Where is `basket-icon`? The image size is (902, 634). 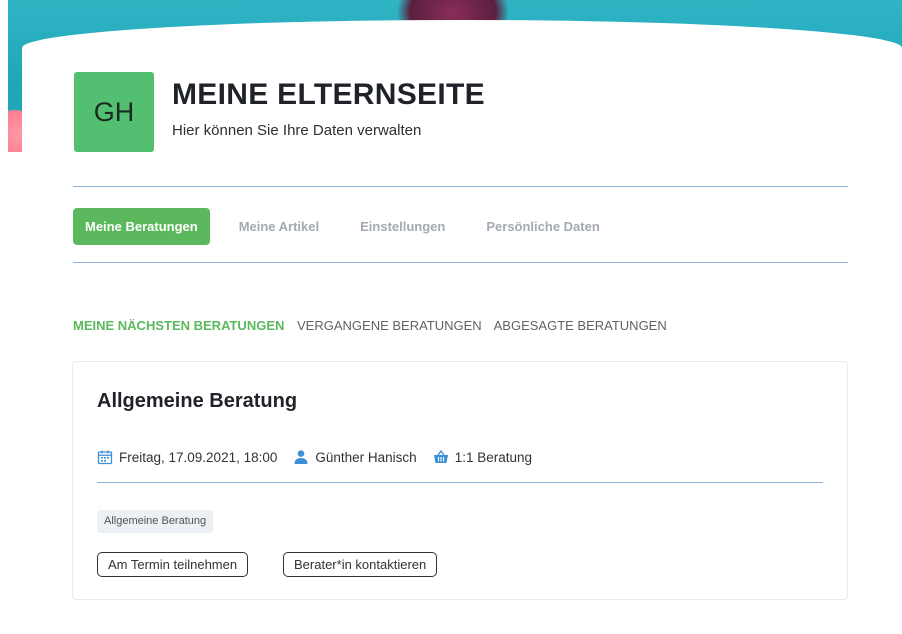 basket-icon is located at coordinates (440, 456).